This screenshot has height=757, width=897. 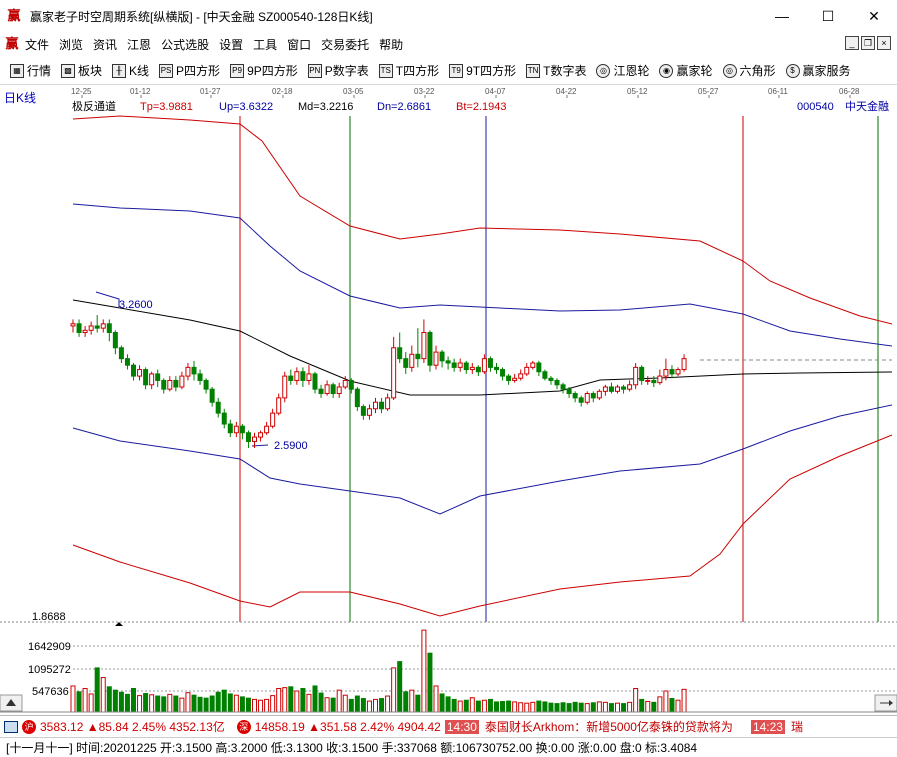 I want to click on mdi-close-button: ×, so click(x=884, y=43).